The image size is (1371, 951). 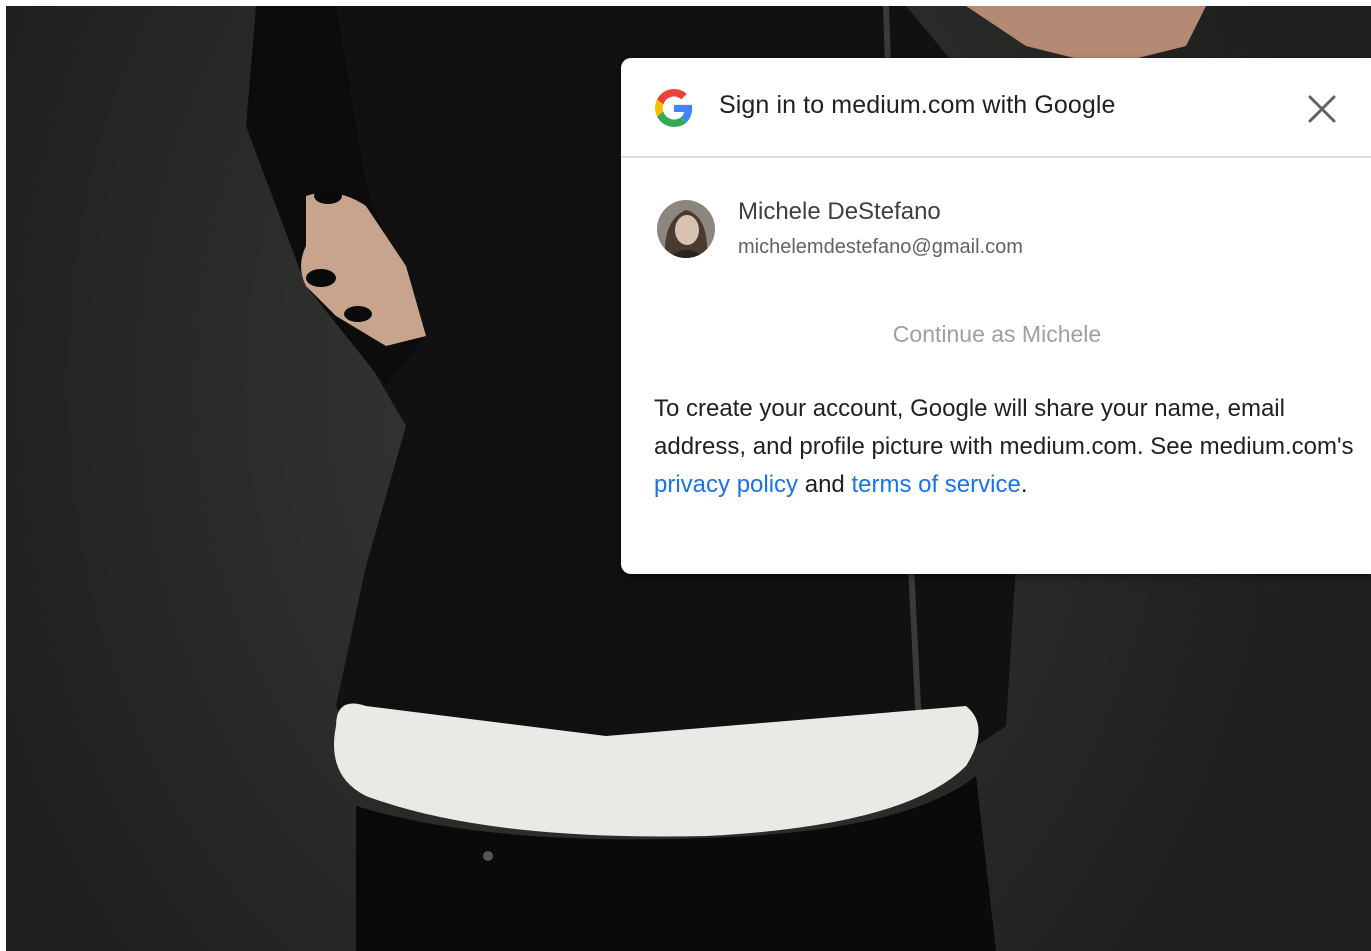 What do you see at coordinates (917, 105) in the screenshot?
I see `dialog-title: Sign in to medium.com with Google` at bounding box center [917, 105].